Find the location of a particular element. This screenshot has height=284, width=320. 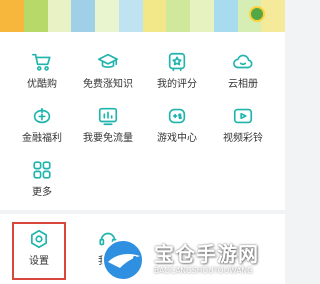

grid-item-label: 我的评分 is located at coordinates (177, 84).